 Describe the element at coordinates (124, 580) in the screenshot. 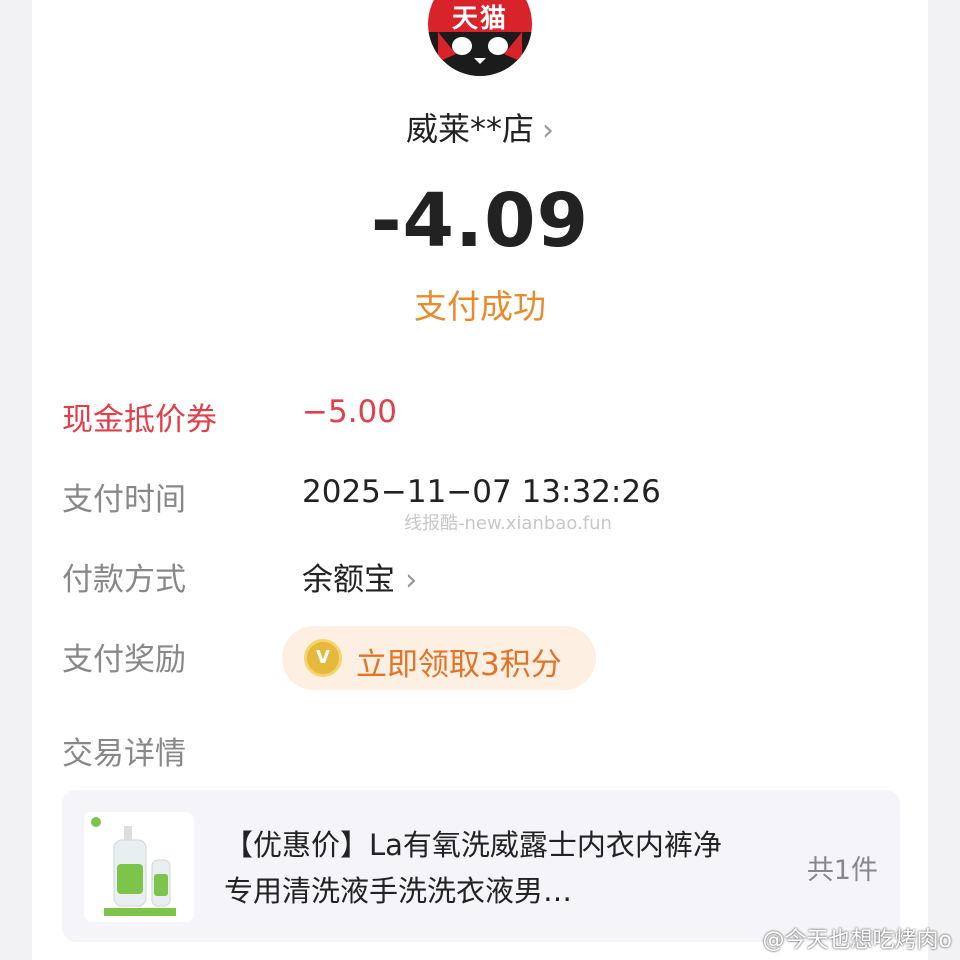

I see `payment-method-label: 付款方式` at that location.